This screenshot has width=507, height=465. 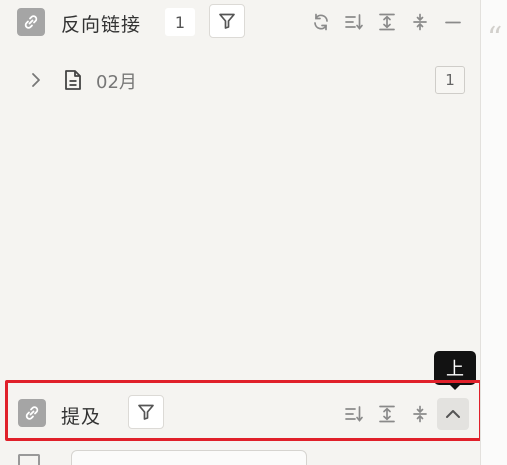 I want to click on backlinks-filter-button, so click(x=227, y=21).